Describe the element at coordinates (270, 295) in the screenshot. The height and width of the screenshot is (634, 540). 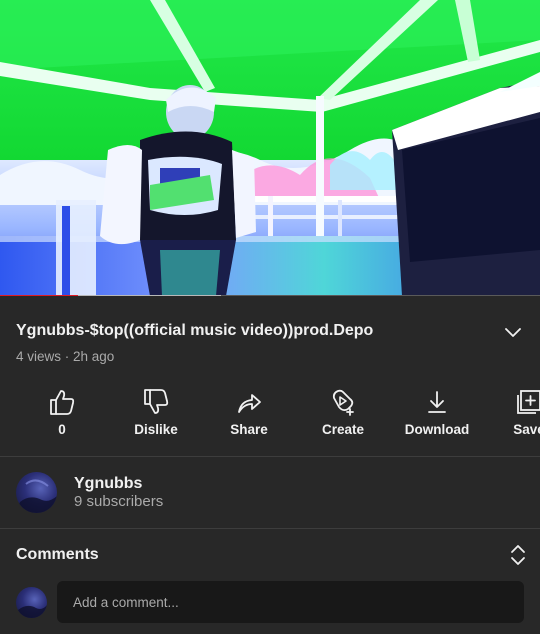
I see `video-progress-bar` at that location.